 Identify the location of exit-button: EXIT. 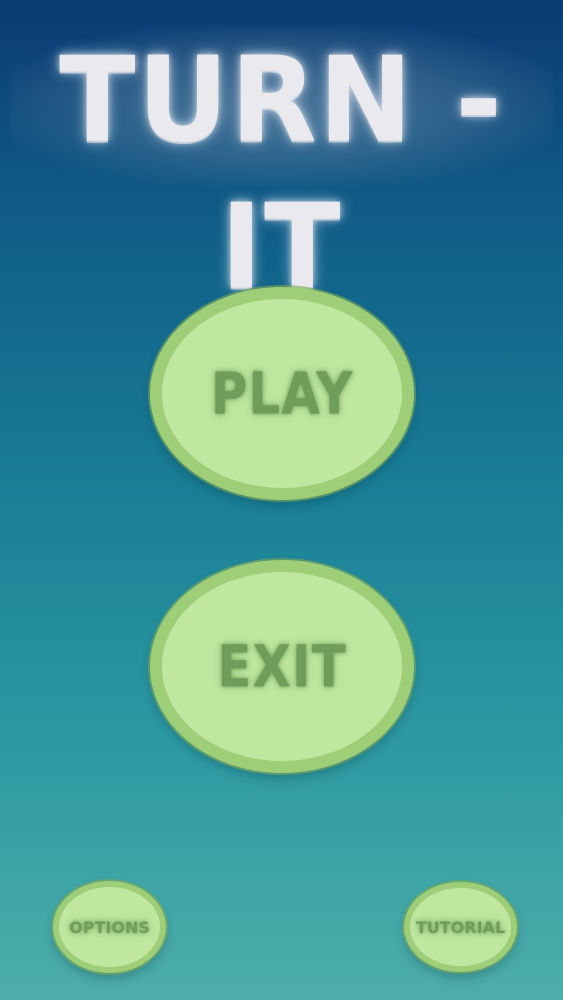
(282, 666).